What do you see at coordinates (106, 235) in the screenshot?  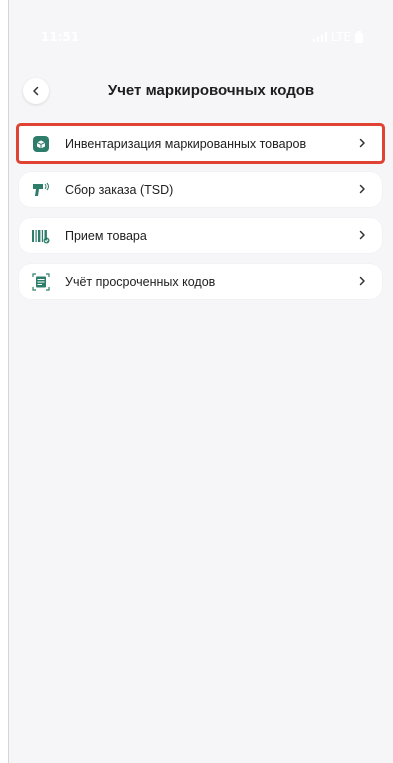 I see `menu-item-label: Прием товара` at bounding box center [106, 235].